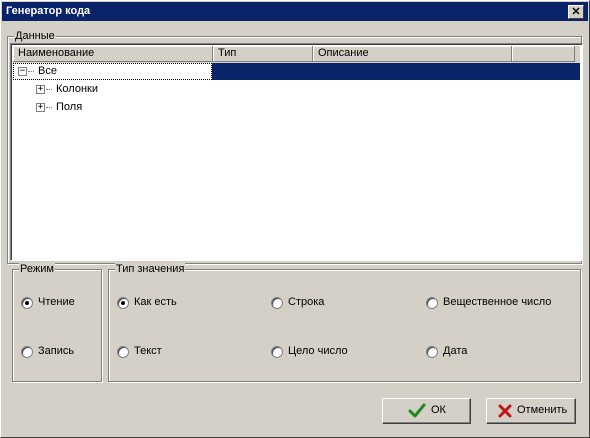 The width and height of the screenshot is (590, 438). What do you see at coordinates (296, 107) in the screenshot?
I see `tree-row-fields: + Поля` at bounding box center [296, 107].